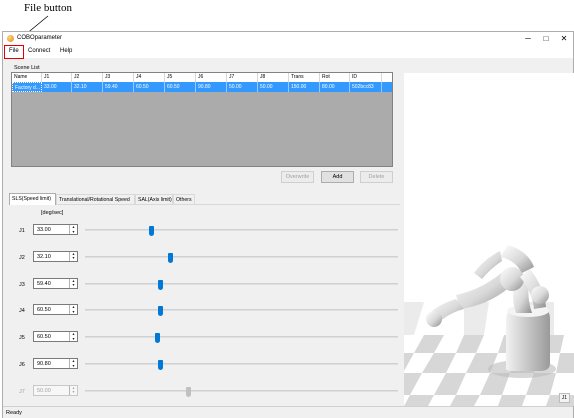 The height and width of the screenshot is (418, 574). Describe the element at coordinates (32, 199) in the screenshot. I see `tab-sls: SLS(Speed limit)` at that location.